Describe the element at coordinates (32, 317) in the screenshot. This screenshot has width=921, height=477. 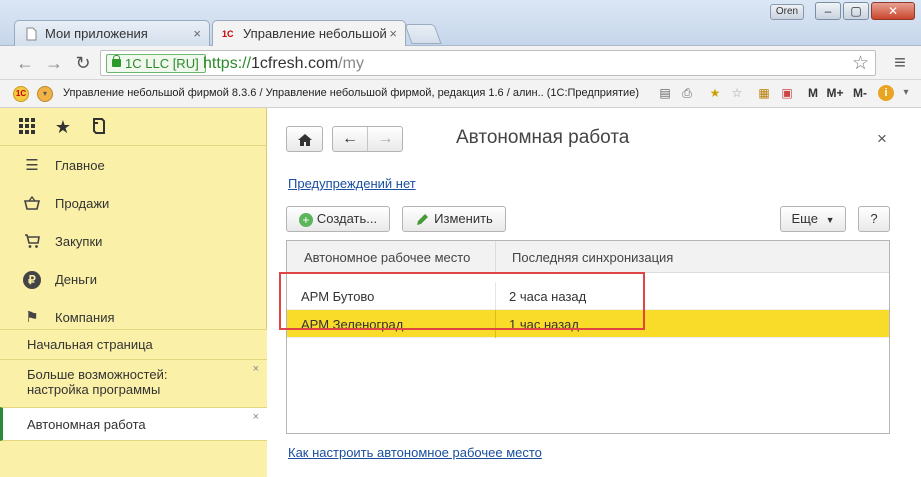
I see `flag-icon: ⚑` at that location.